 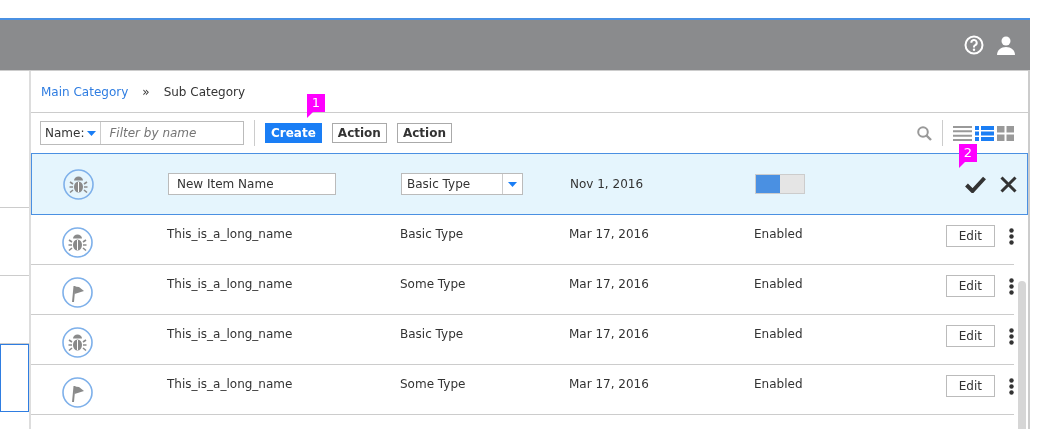 What do you see at coordinates (252, 184) in the screenshot?
I see `name-input-field: New Item Name` at bounding box center [252, 184].